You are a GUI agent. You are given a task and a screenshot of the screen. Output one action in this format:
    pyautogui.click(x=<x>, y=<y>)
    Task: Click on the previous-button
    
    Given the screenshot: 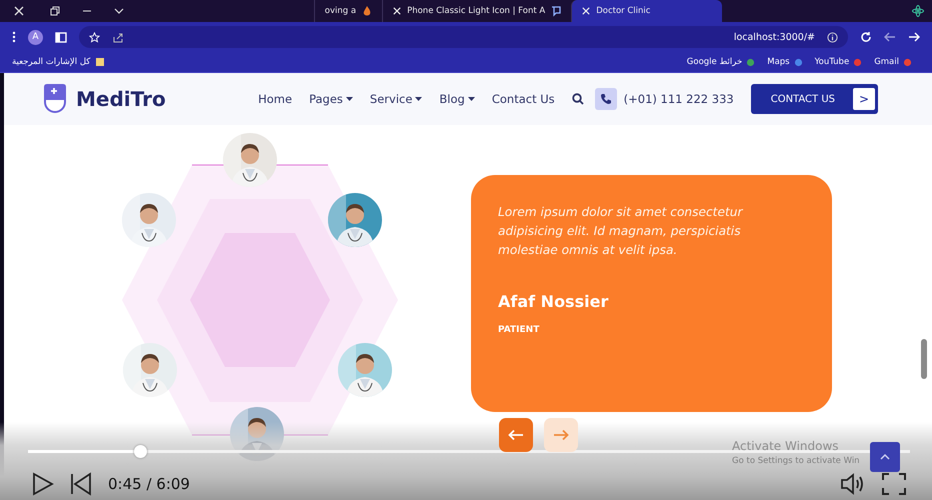 What is the action you would take?
    pyautogui.click(x=516, y=435)
    